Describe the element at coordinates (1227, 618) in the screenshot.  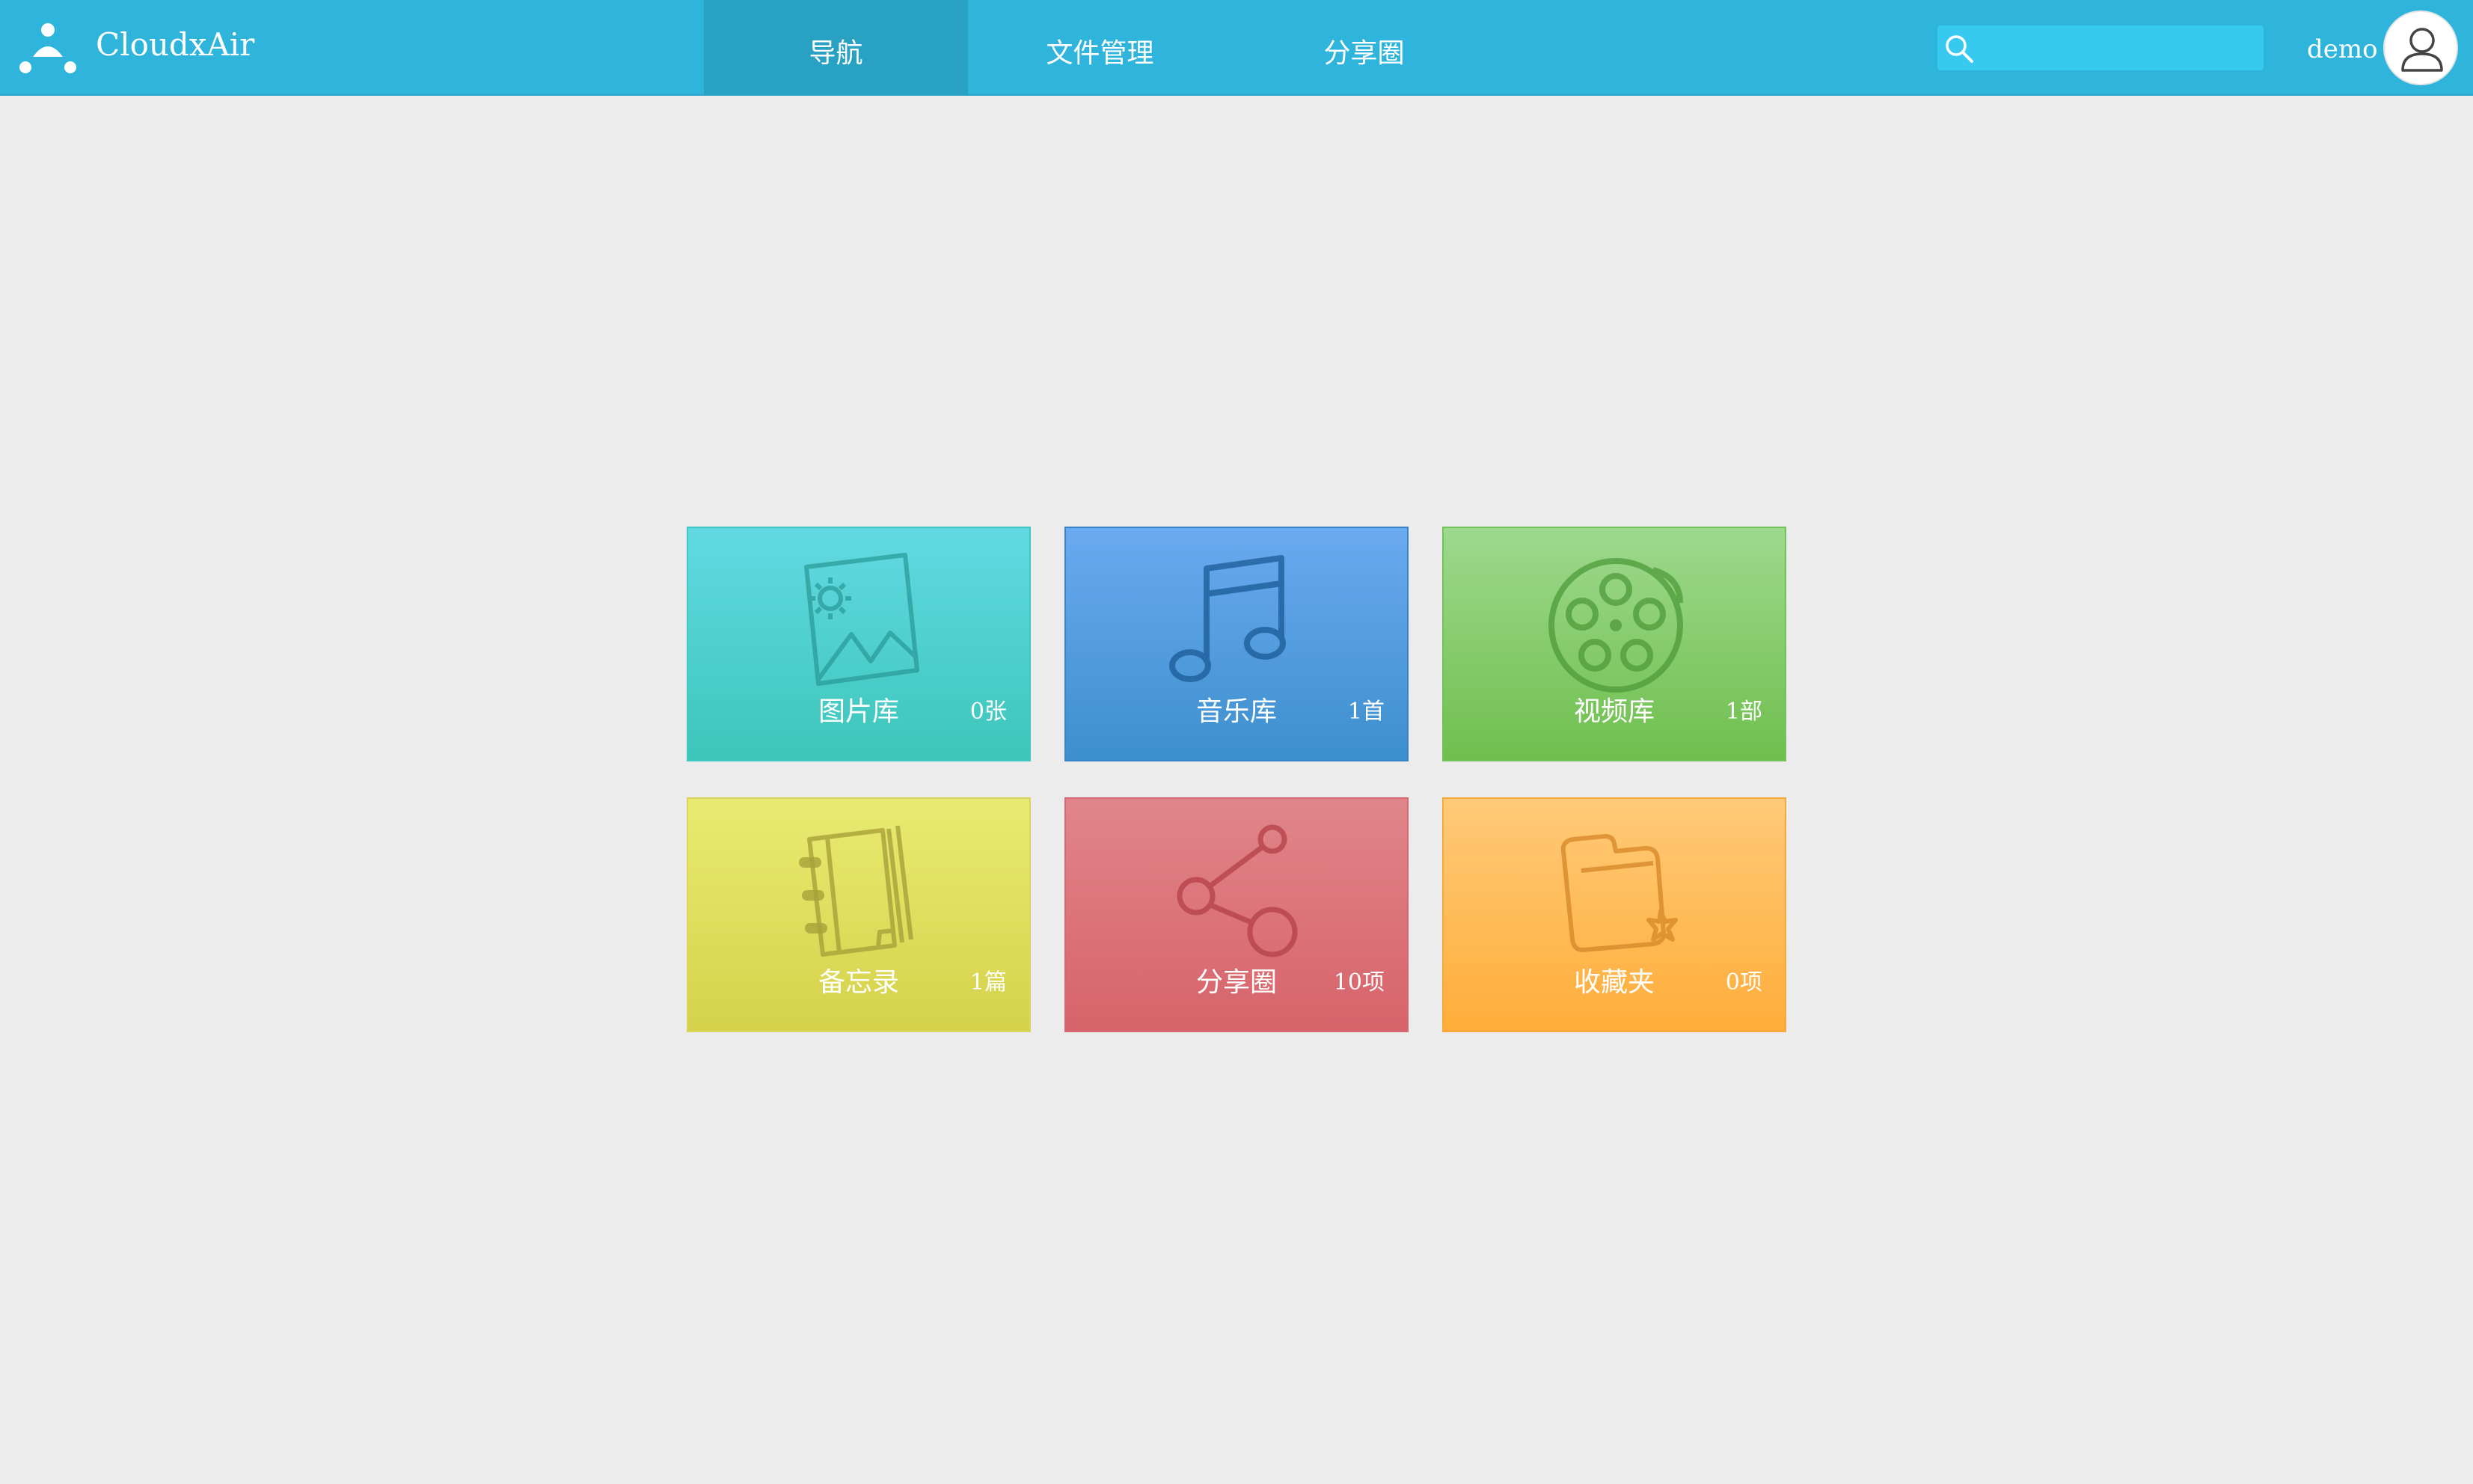
I see `music-note-icon` at that location.